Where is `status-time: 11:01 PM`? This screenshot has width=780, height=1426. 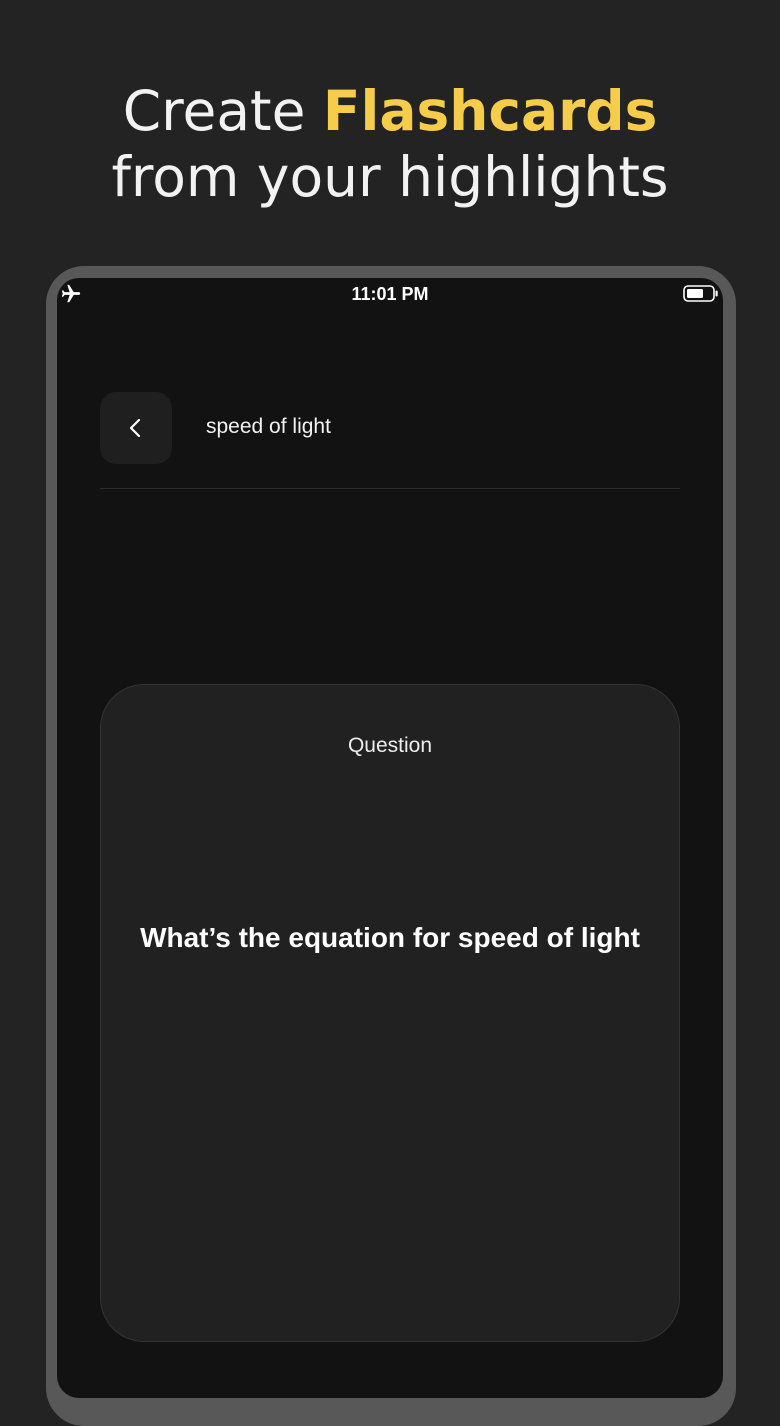
status-time: 11:01 PM is located at coordinates (390, 294).